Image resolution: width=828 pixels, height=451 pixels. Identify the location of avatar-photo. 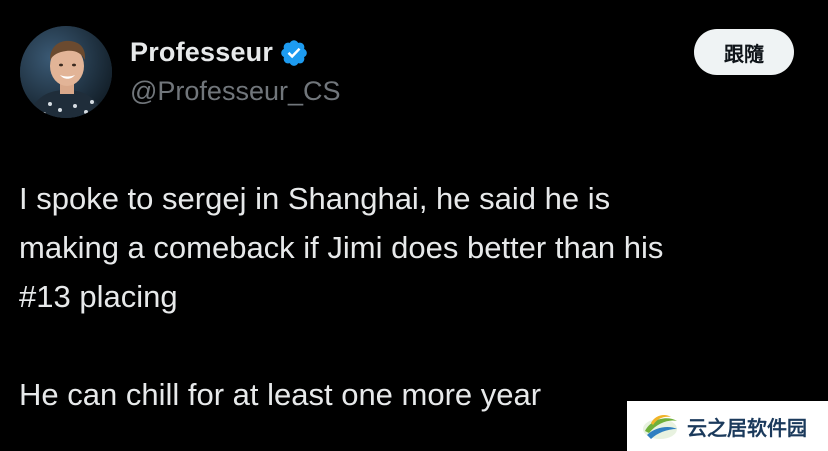
(66, 72).